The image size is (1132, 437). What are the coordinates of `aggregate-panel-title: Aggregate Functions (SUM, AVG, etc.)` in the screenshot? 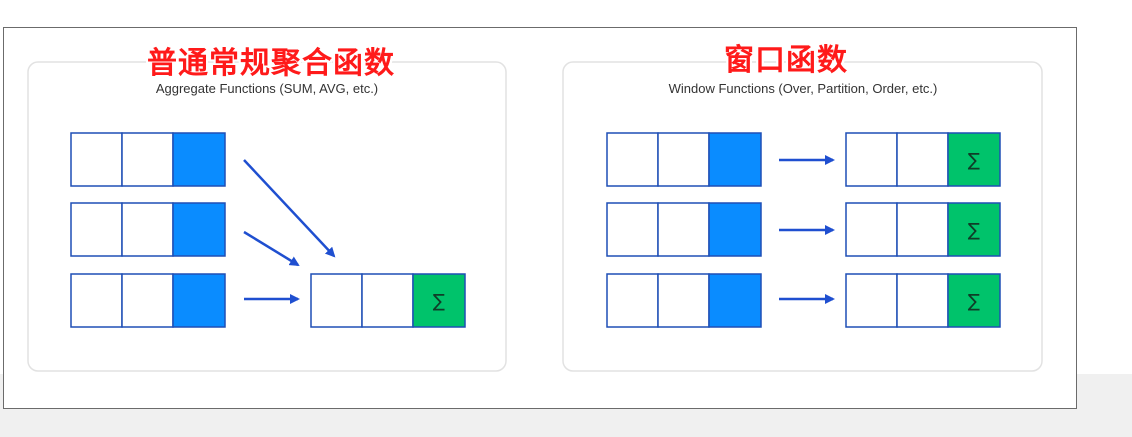 It's located at (267, 88).